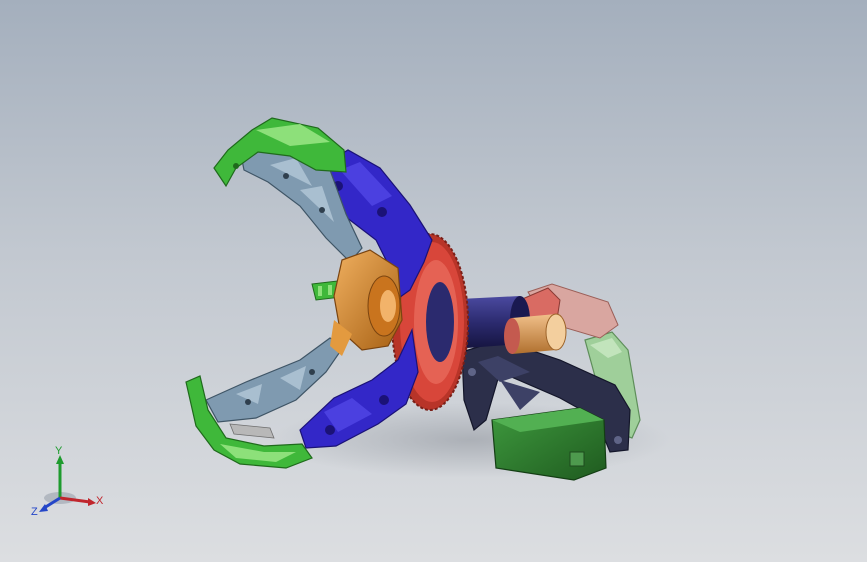 The height and width of the screenshot is (562, 867). Describe the element at coordinates (549, 444) in the screenshot. I see `servo-motor` at that location.